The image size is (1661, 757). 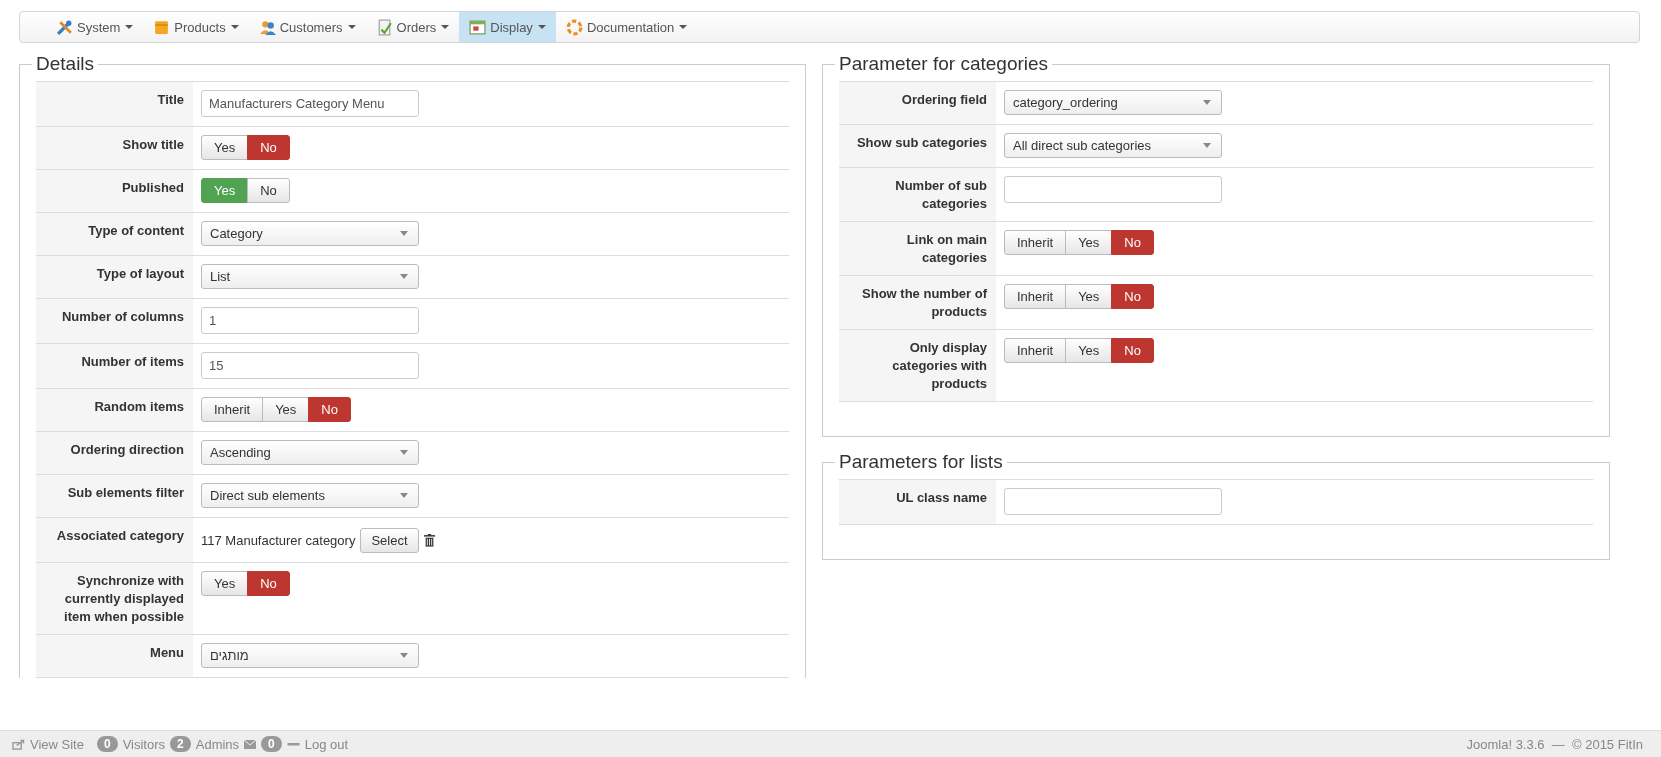 I want to click on field-label: Published, so click(x=152, y=187).